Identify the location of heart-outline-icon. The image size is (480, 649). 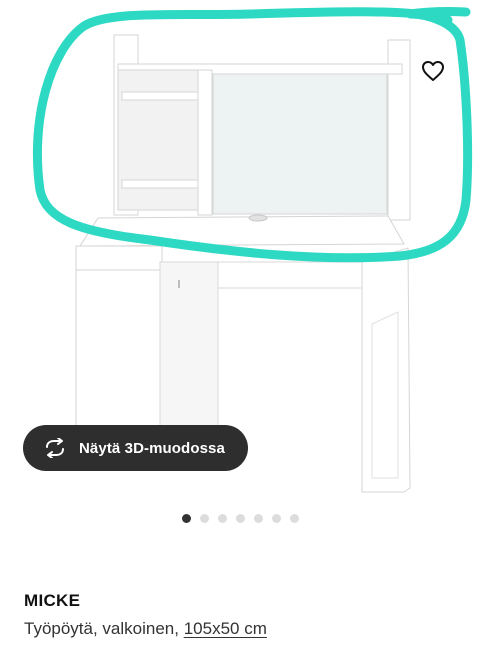
(433, 71).